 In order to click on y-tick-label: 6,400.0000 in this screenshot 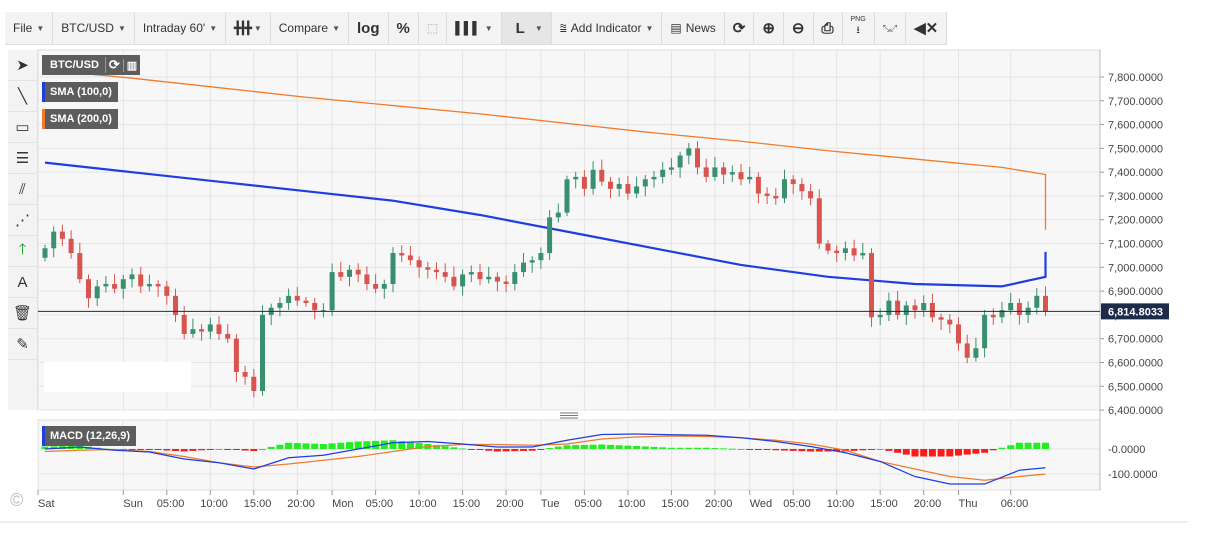, I will do `click(1135, 411)`.